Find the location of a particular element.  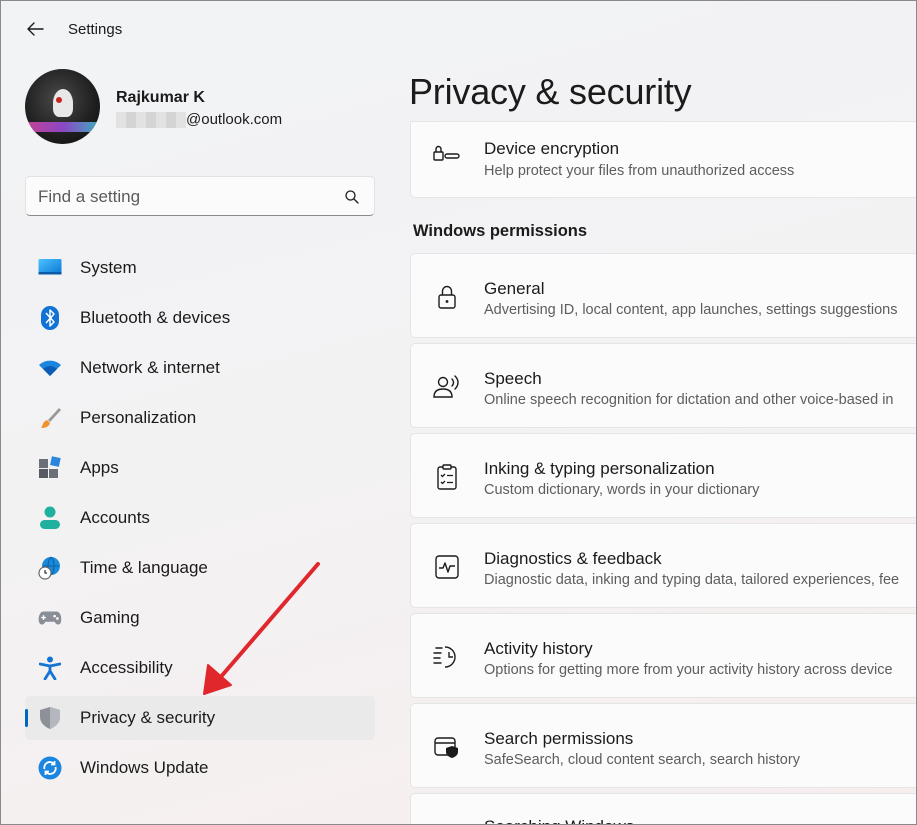

back-arrow-icon is located at coordinates (35, 29).